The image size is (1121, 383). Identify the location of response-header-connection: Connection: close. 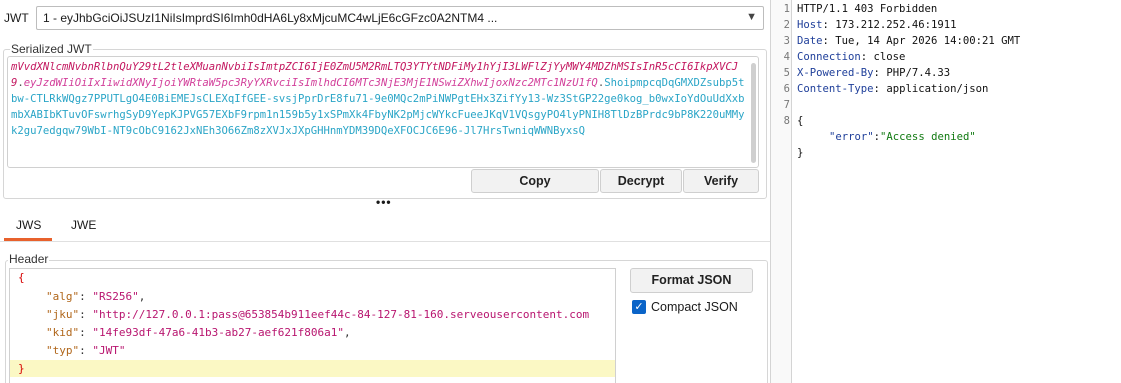
(851, 57).